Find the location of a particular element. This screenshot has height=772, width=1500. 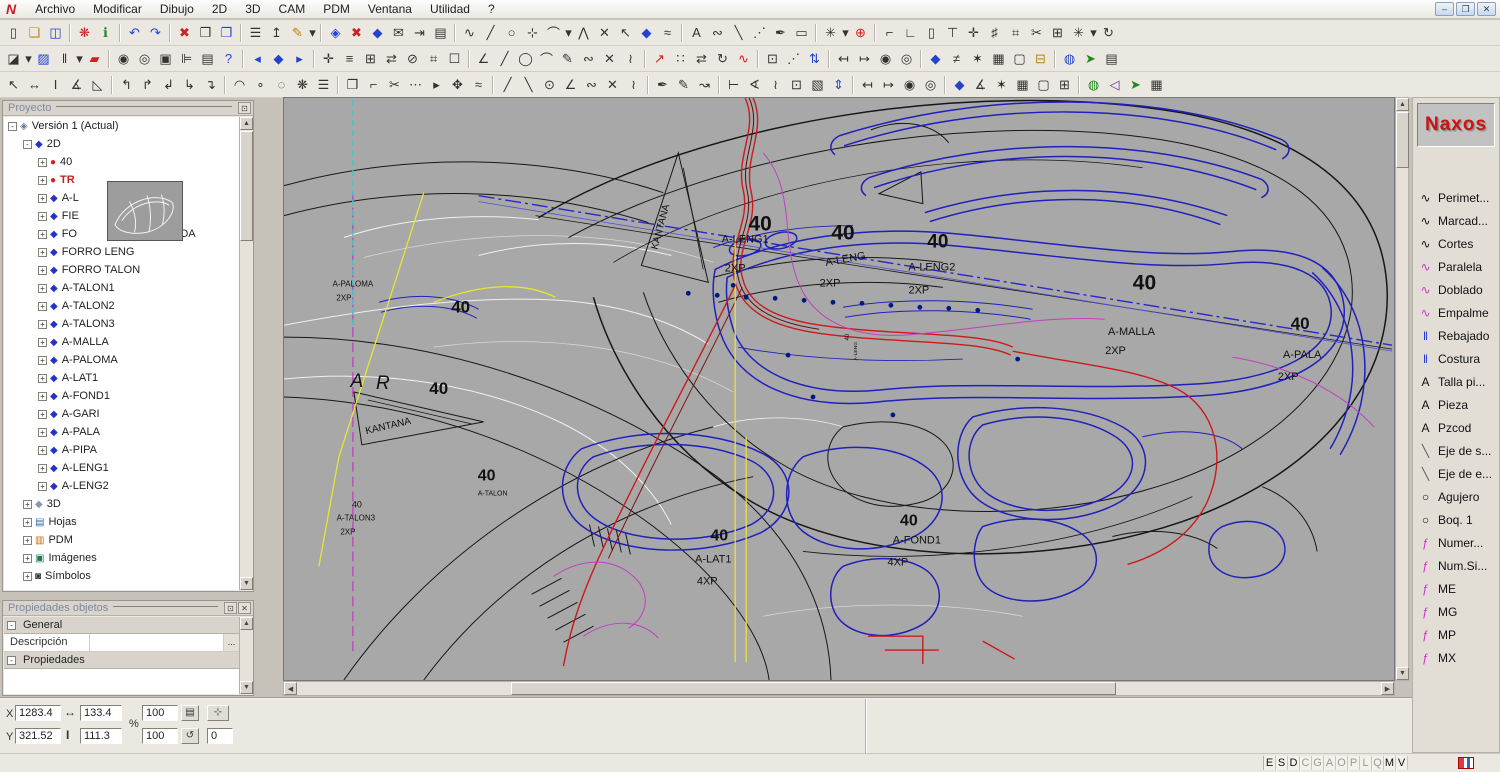

copy-icon: ❐ is located at coordinates (205, 33).